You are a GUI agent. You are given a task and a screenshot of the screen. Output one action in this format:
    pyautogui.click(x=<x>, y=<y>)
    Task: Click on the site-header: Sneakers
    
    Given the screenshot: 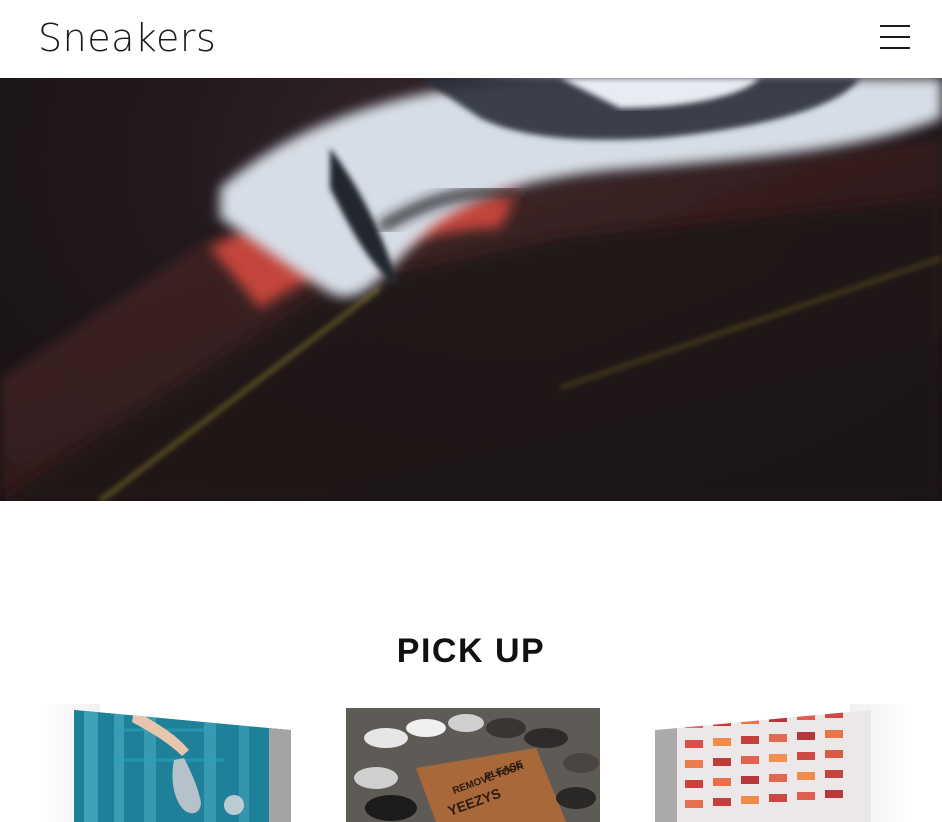 What is the action you would take?
    pyautogui.click(x=471, y=39)
    